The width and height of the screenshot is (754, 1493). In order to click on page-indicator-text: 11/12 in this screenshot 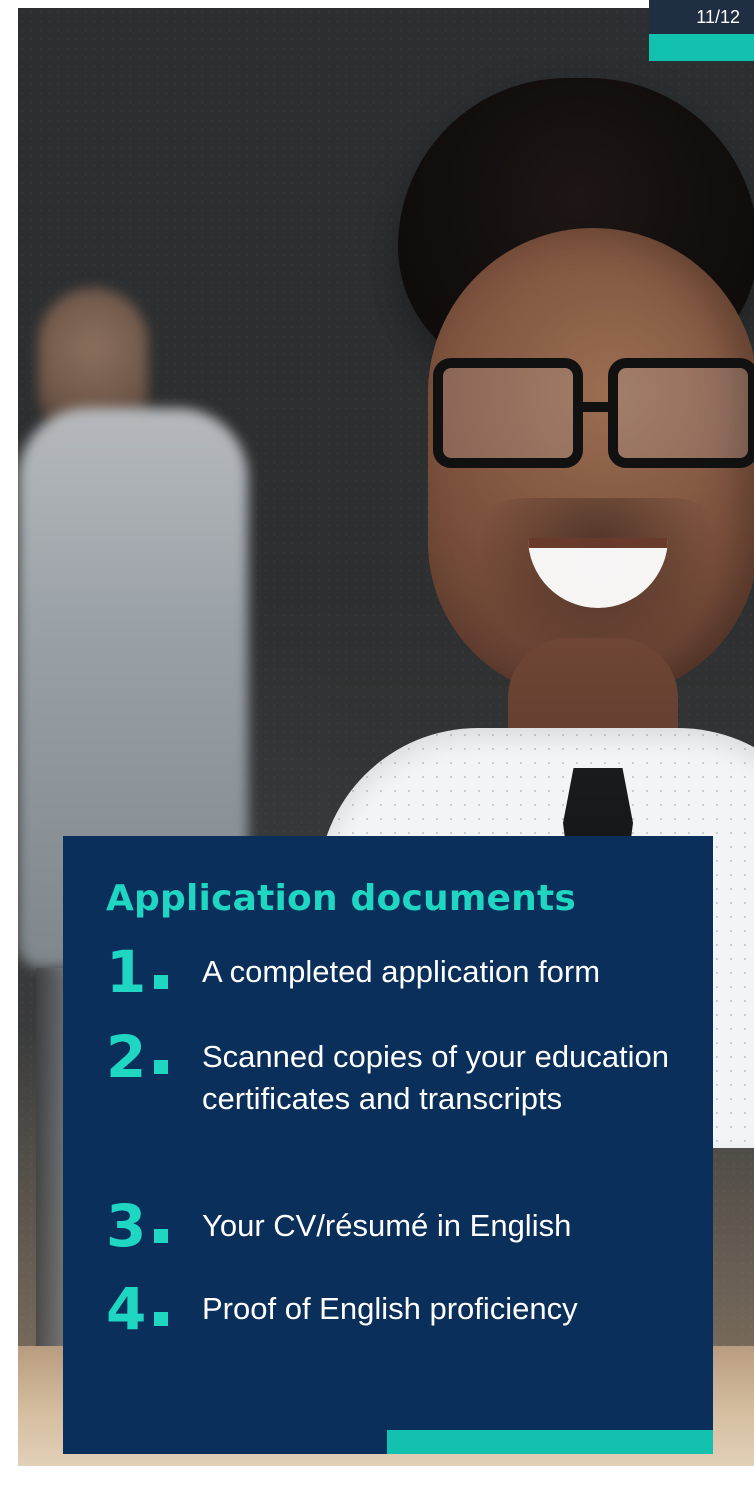, I will do `click(718, 17)`.